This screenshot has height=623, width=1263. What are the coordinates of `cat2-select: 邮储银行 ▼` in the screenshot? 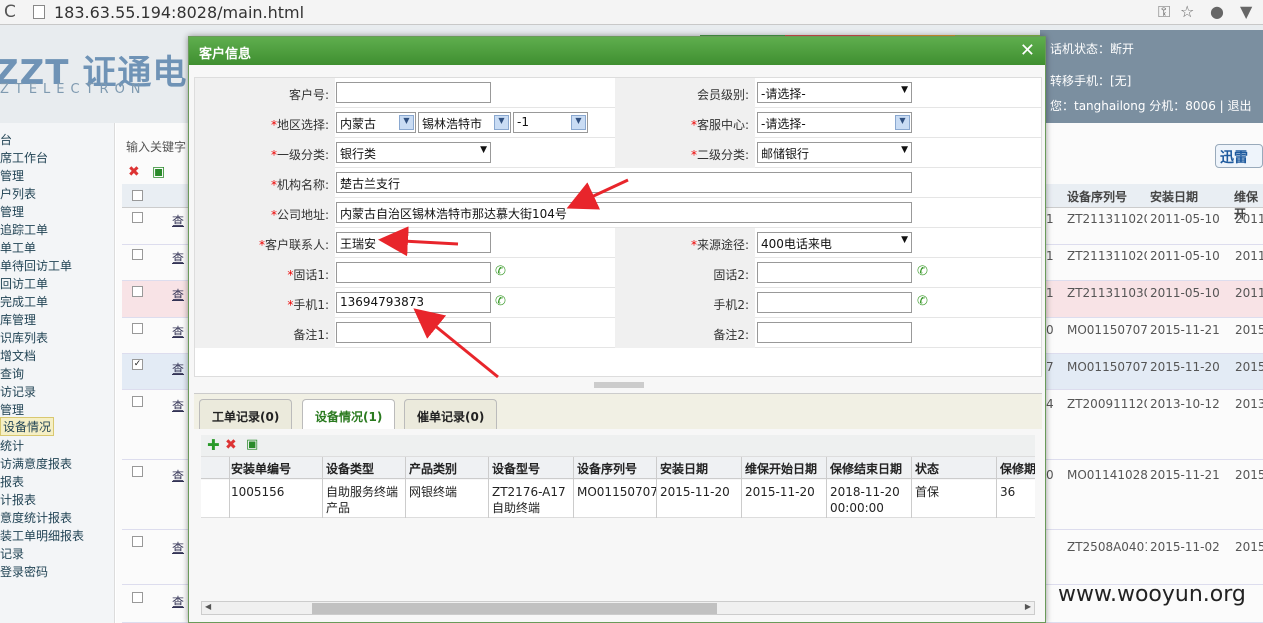 It's located at (834, 152).